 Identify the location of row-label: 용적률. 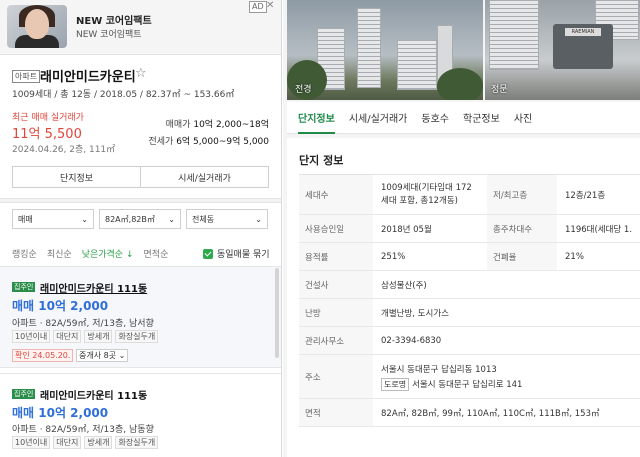
(336, 256).